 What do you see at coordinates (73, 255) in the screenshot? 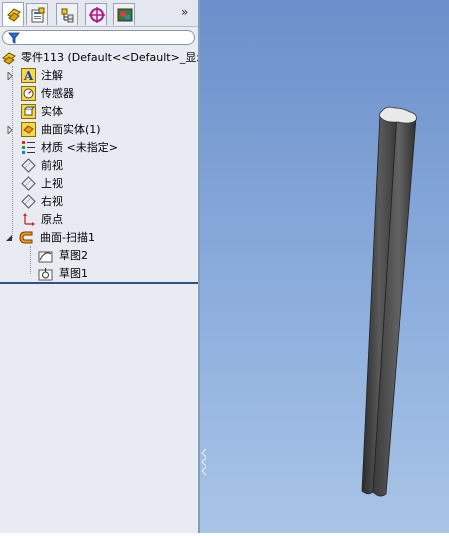
I see `tree-item-label: 草图2` at bounding box center [73, 255].